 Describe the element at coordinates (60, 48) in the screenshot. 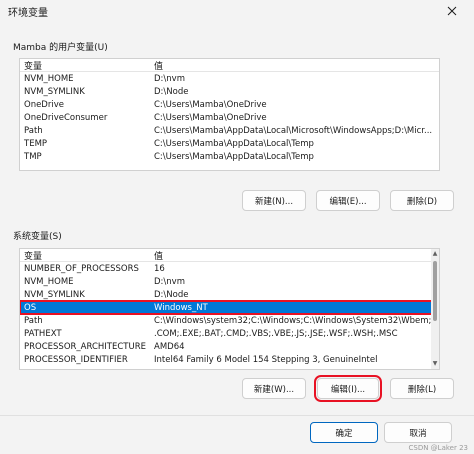

I see `user-variables-label: Mamba 的用户变量(U)` at that location.